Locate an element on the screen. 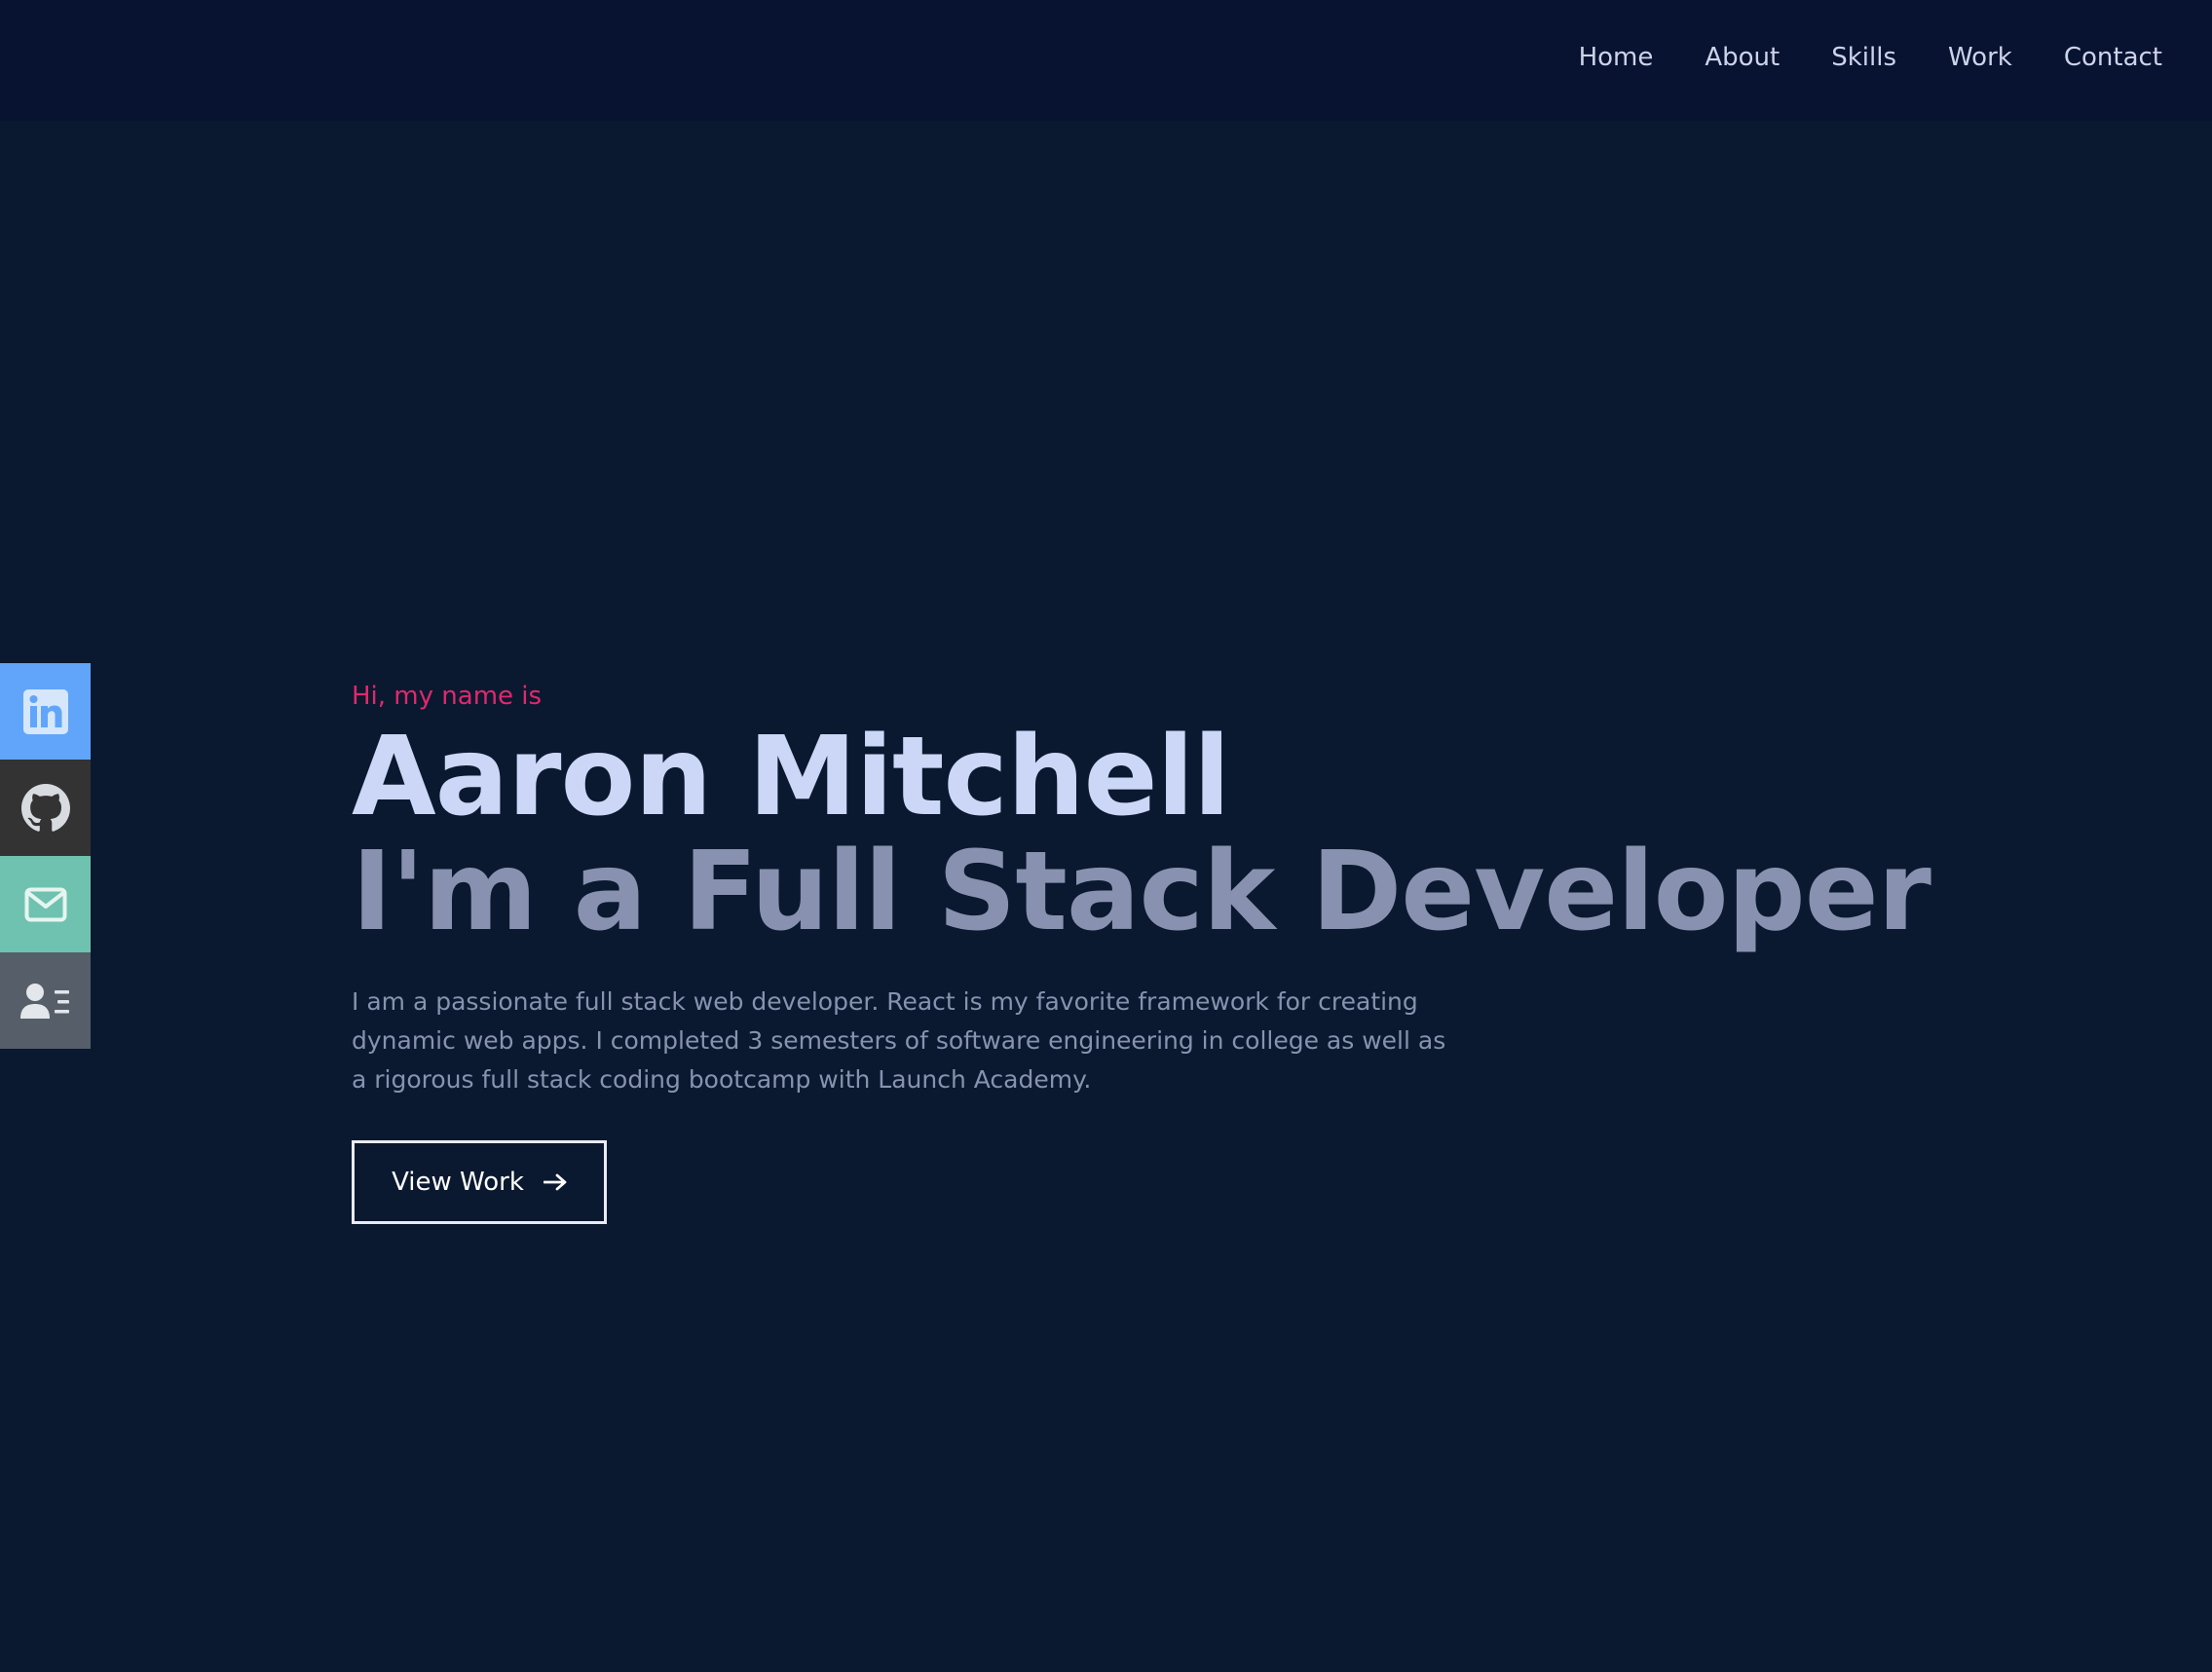 The image size is (2212, 1672). linkedin-icon is located at coordinates (45, 711).